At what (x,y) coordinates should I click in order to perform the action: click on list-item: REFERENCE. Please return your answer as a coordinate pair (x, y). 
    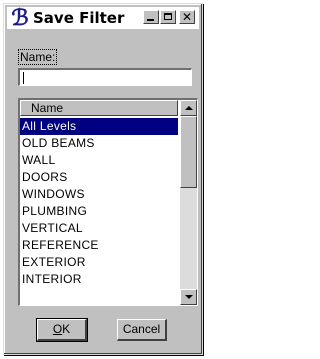
    Looking at the image, I should click on (99, 245).